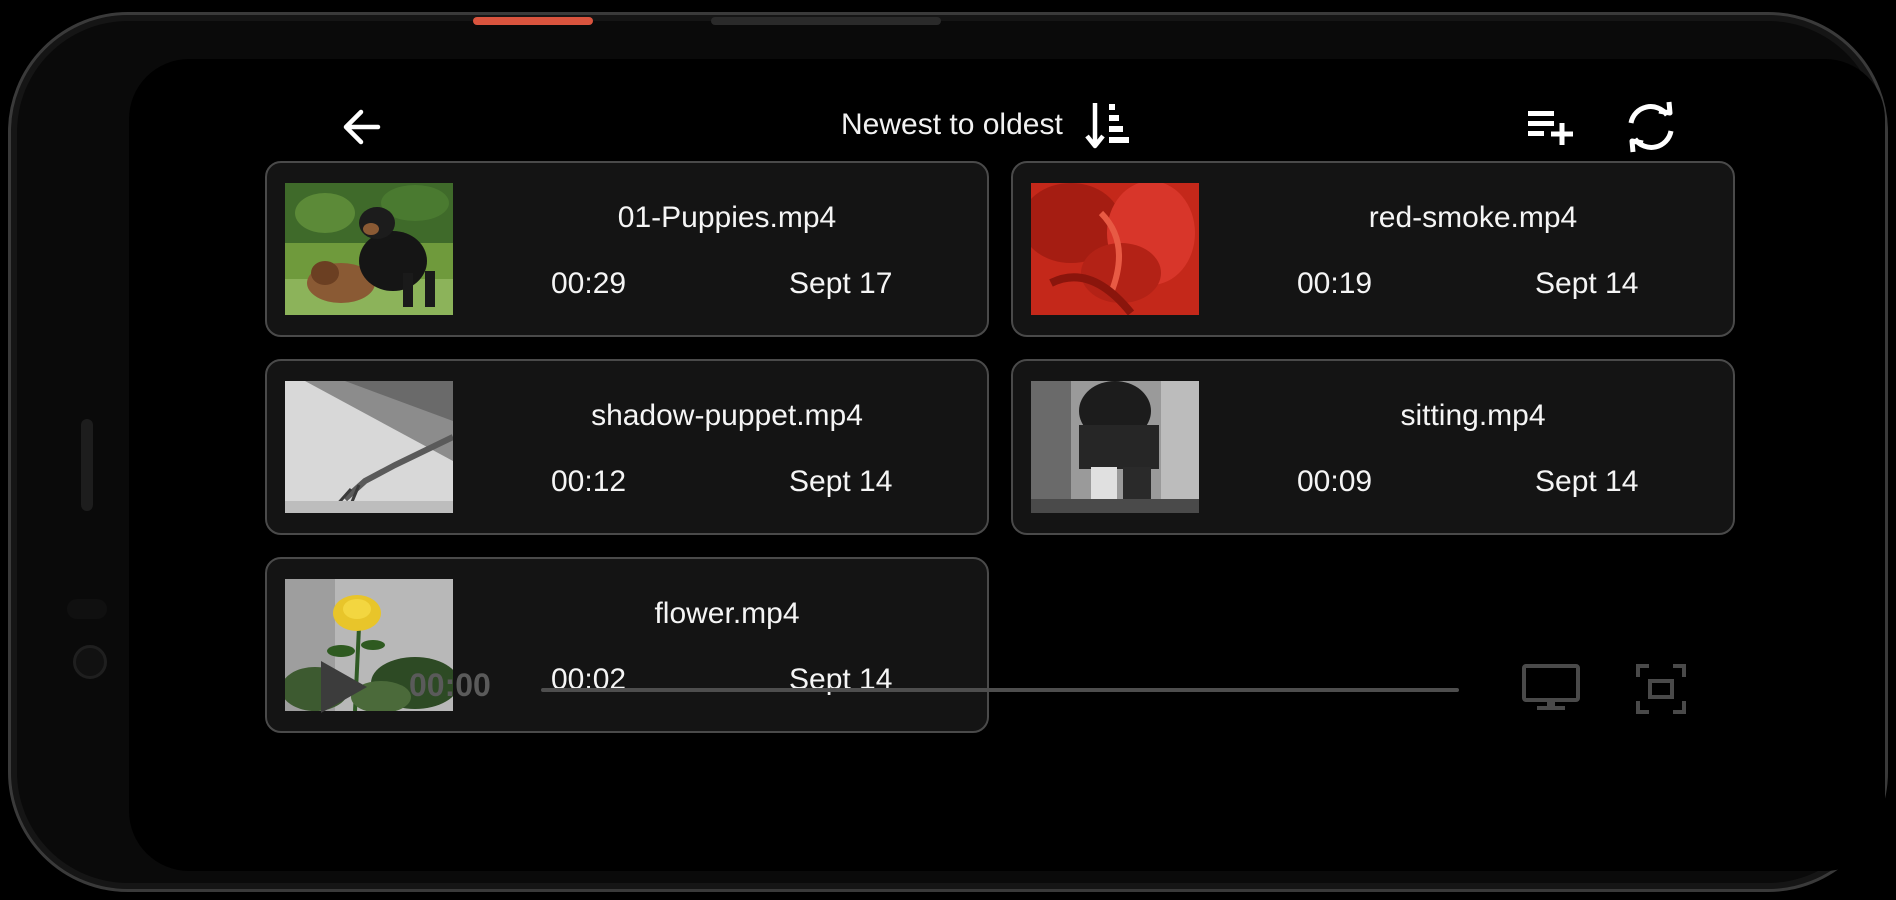 Image resolution: width=1896 pixels, height=900 pixels. I want to click on monitor-icon, so click(1551, 687).